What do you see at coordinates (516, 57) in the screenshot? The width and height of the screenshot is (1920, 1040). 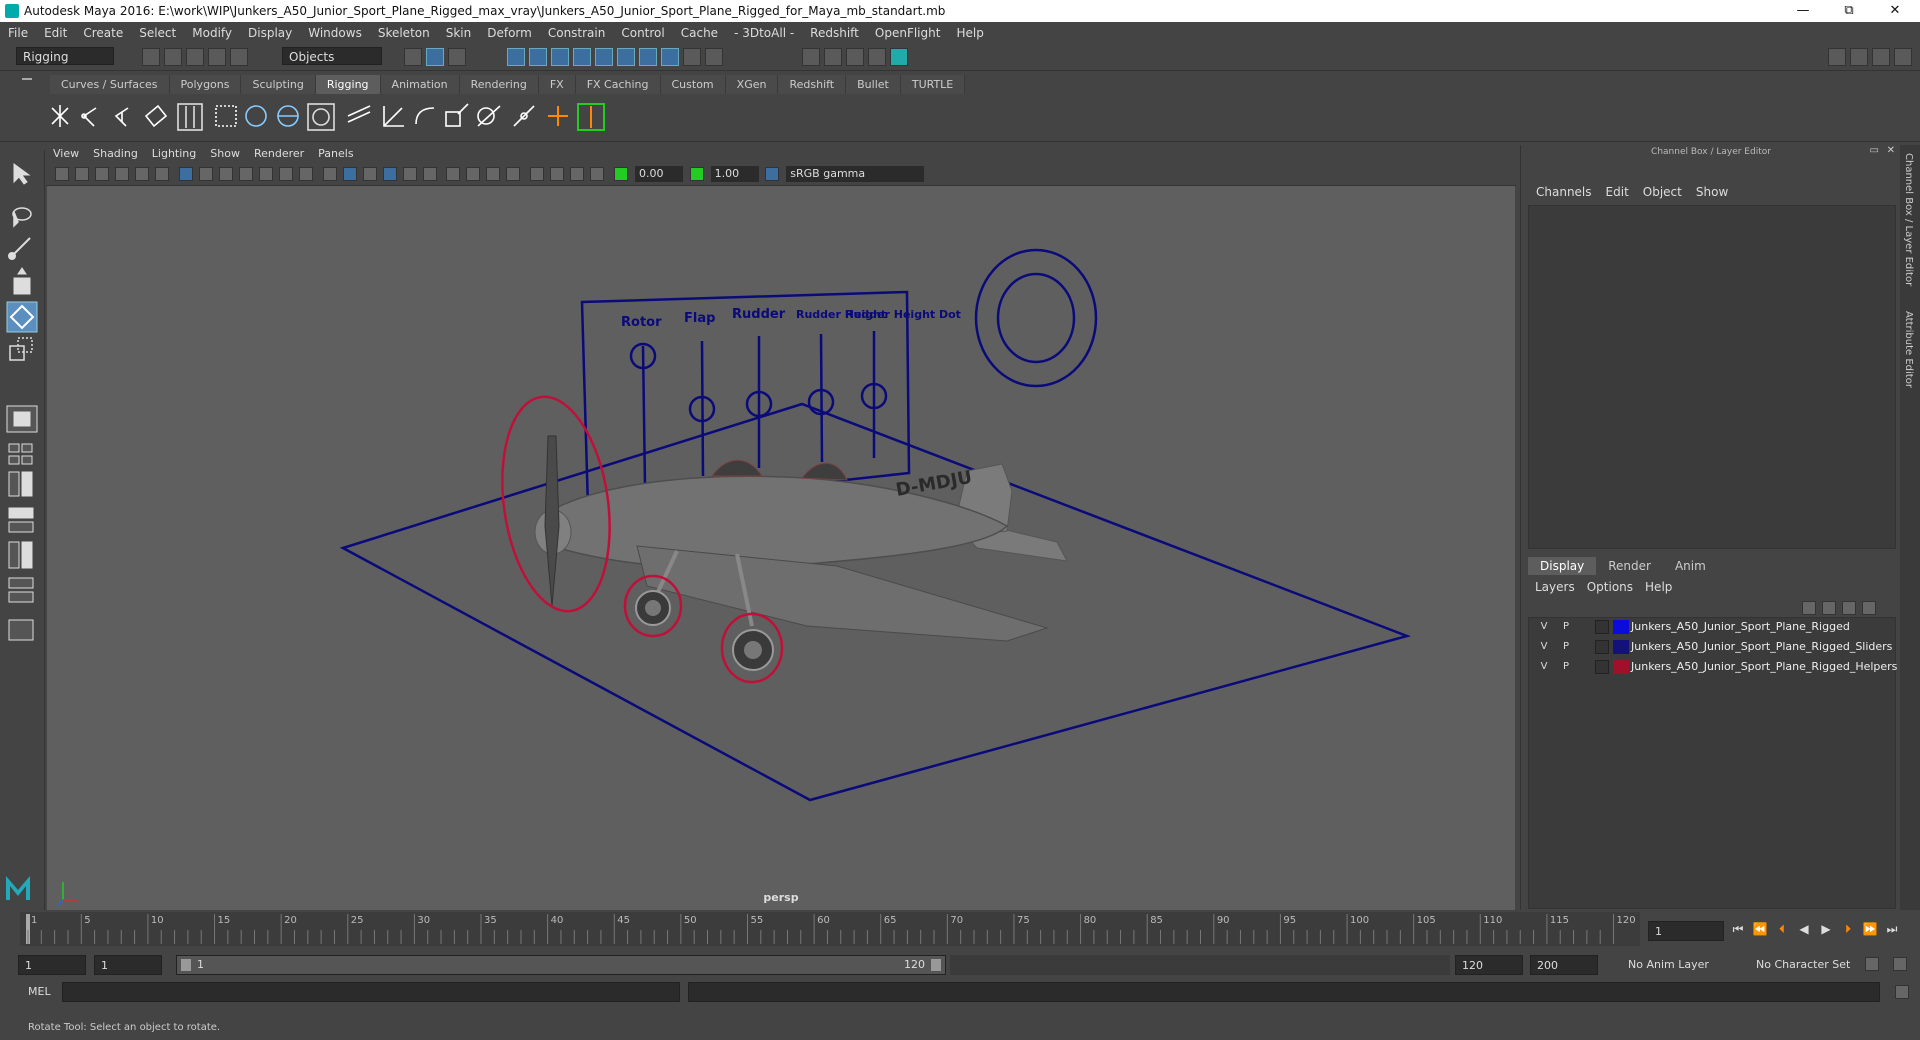 I see `snap-grid-icon` at bounding box center [516, 57].